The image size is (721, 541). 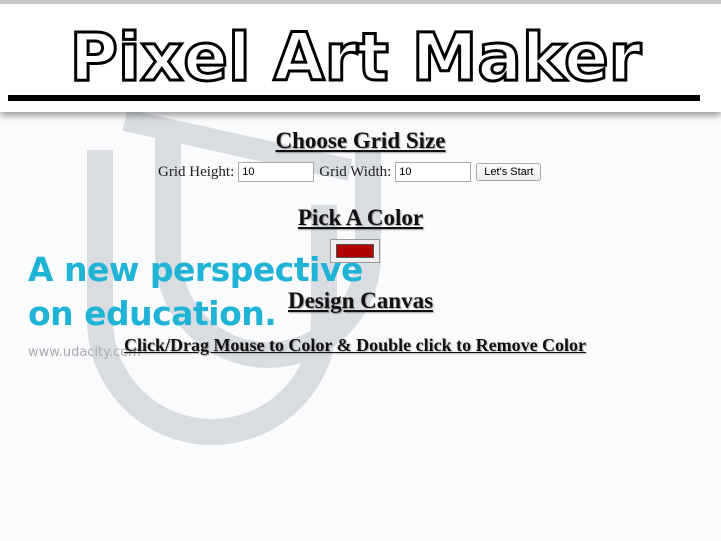 What do you see at coordinates (355, 57) in the screenshot?
I see `page-title: Pixel Art Maker` at bounding box center [355, 57].